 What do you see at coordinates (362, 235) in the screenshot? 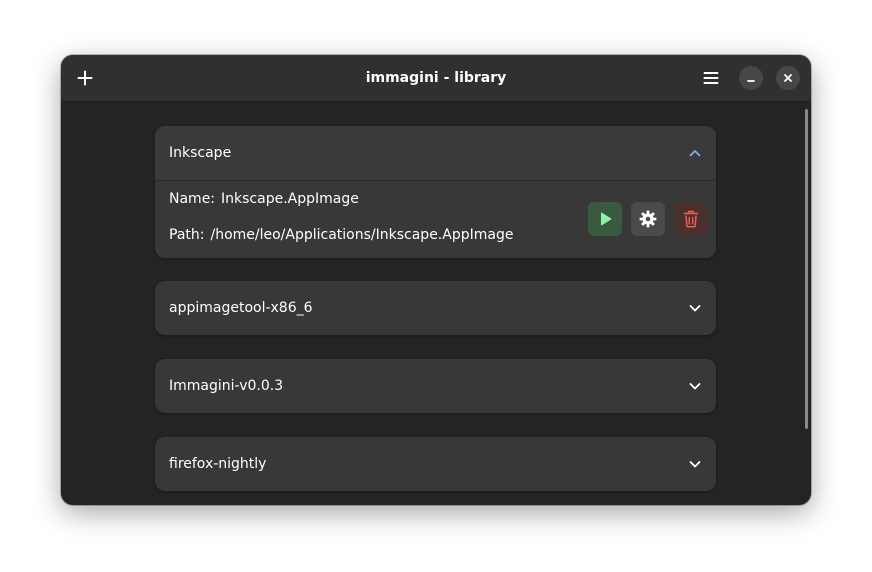
I see `path-value: /home/leo/Applications/Inkscape.AppImage` at bounding box center [362, 235].